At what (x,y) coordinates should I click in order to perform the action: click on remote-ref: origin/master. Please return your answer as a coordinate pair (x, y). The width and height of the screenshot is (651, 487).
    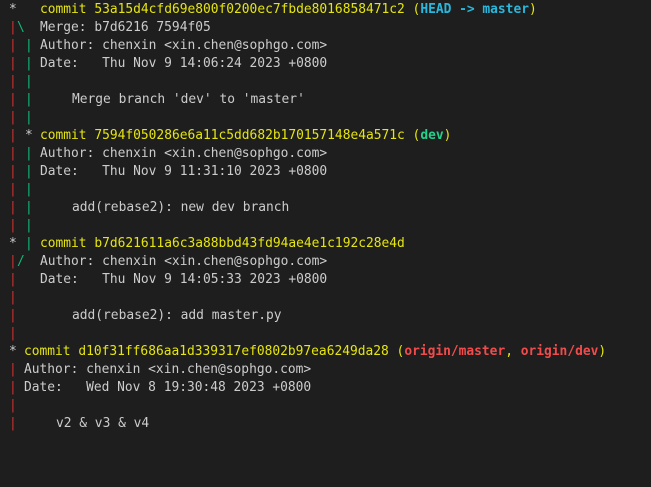
    Looking at the image, I should click on (454, 351).